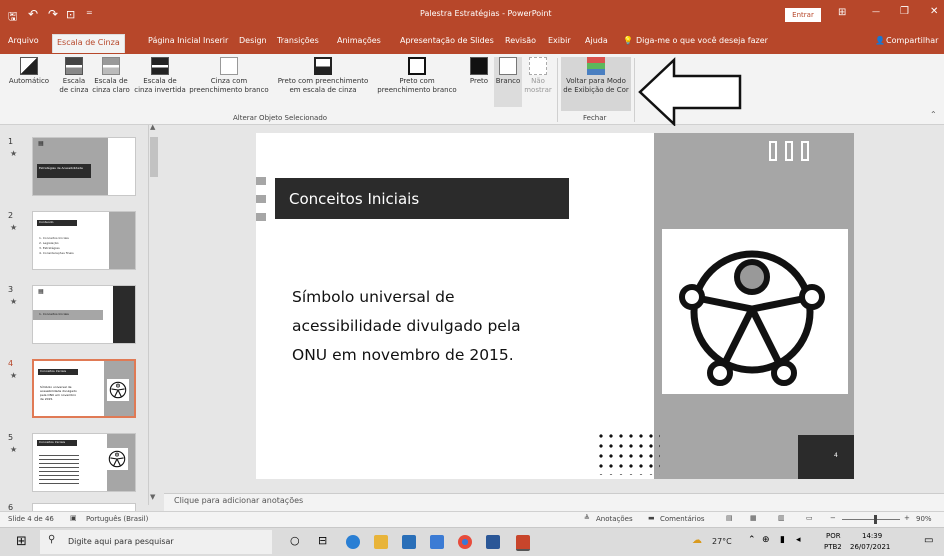 The width and height of the screenshot is (944, 556). What do you see at coordinates (298, 40) in the screenshot?
I see `tab-transicoes: Transições` at bounding box center [298, 40].